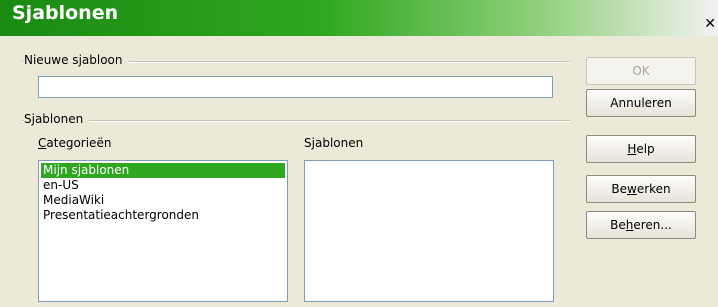 The image size is (718, 307). I want to click on list-item-category: MediaWiki, so click(163, 200).